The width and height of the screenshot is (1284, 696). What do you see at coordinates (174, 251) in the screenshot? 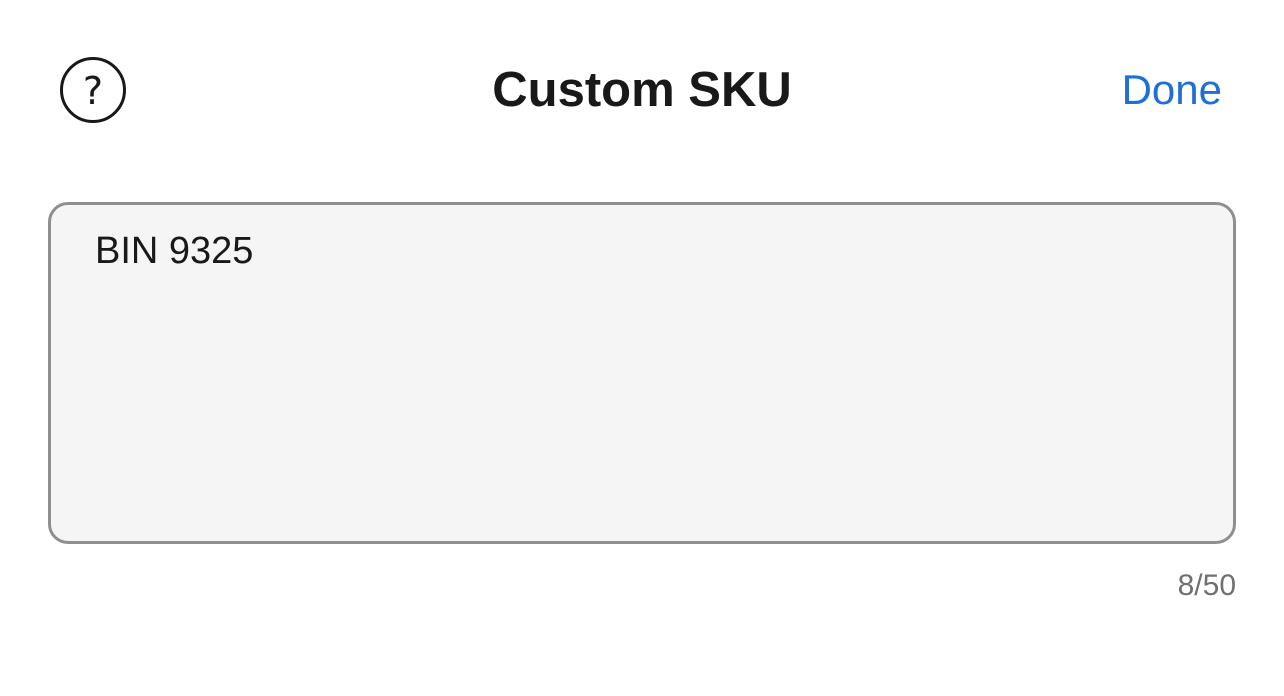
I see `custom-sku-input-value: BIN 9325` at bounding box center [174, 251].